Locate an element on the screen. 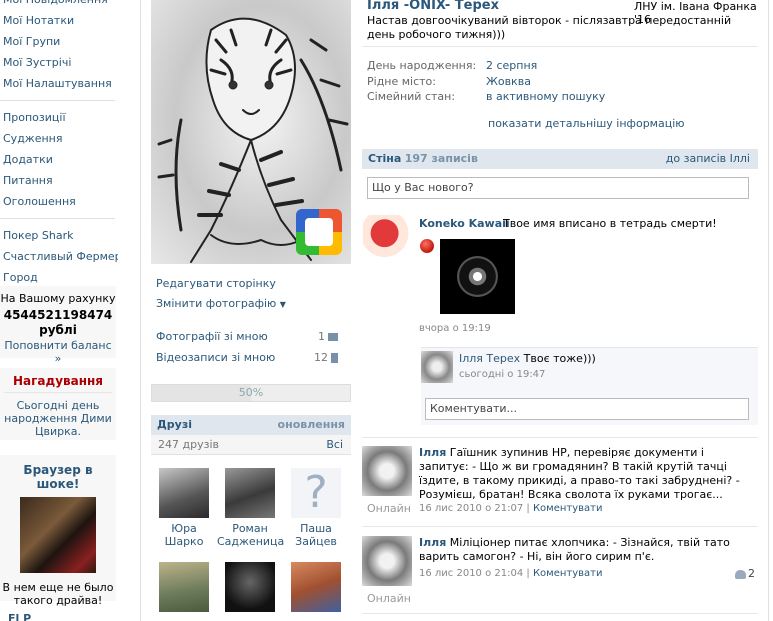 This screenshot has width=773, height=621. post-author: Koneko Kawaii is located at coordinates (464, 223).